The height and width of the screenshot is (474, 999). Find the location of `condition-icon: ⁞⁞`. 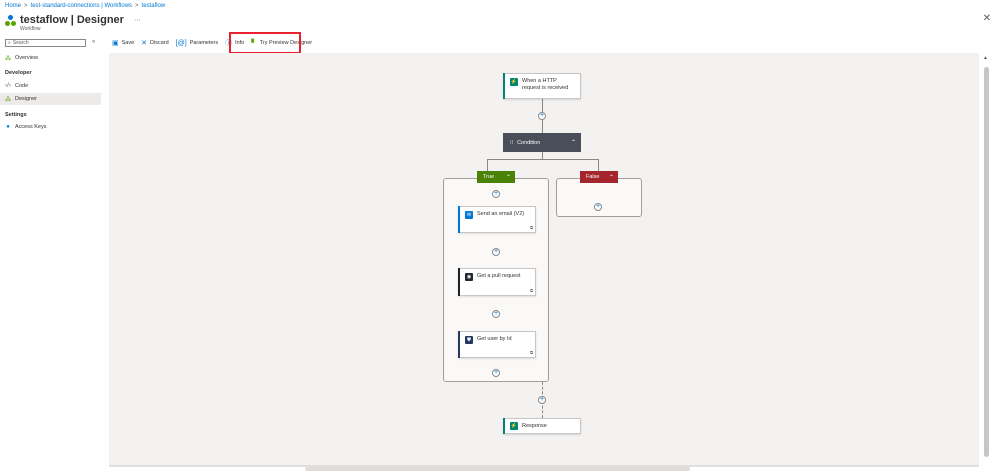

condition-icon: ⁞⁞ is located at coordinates (512, 142).